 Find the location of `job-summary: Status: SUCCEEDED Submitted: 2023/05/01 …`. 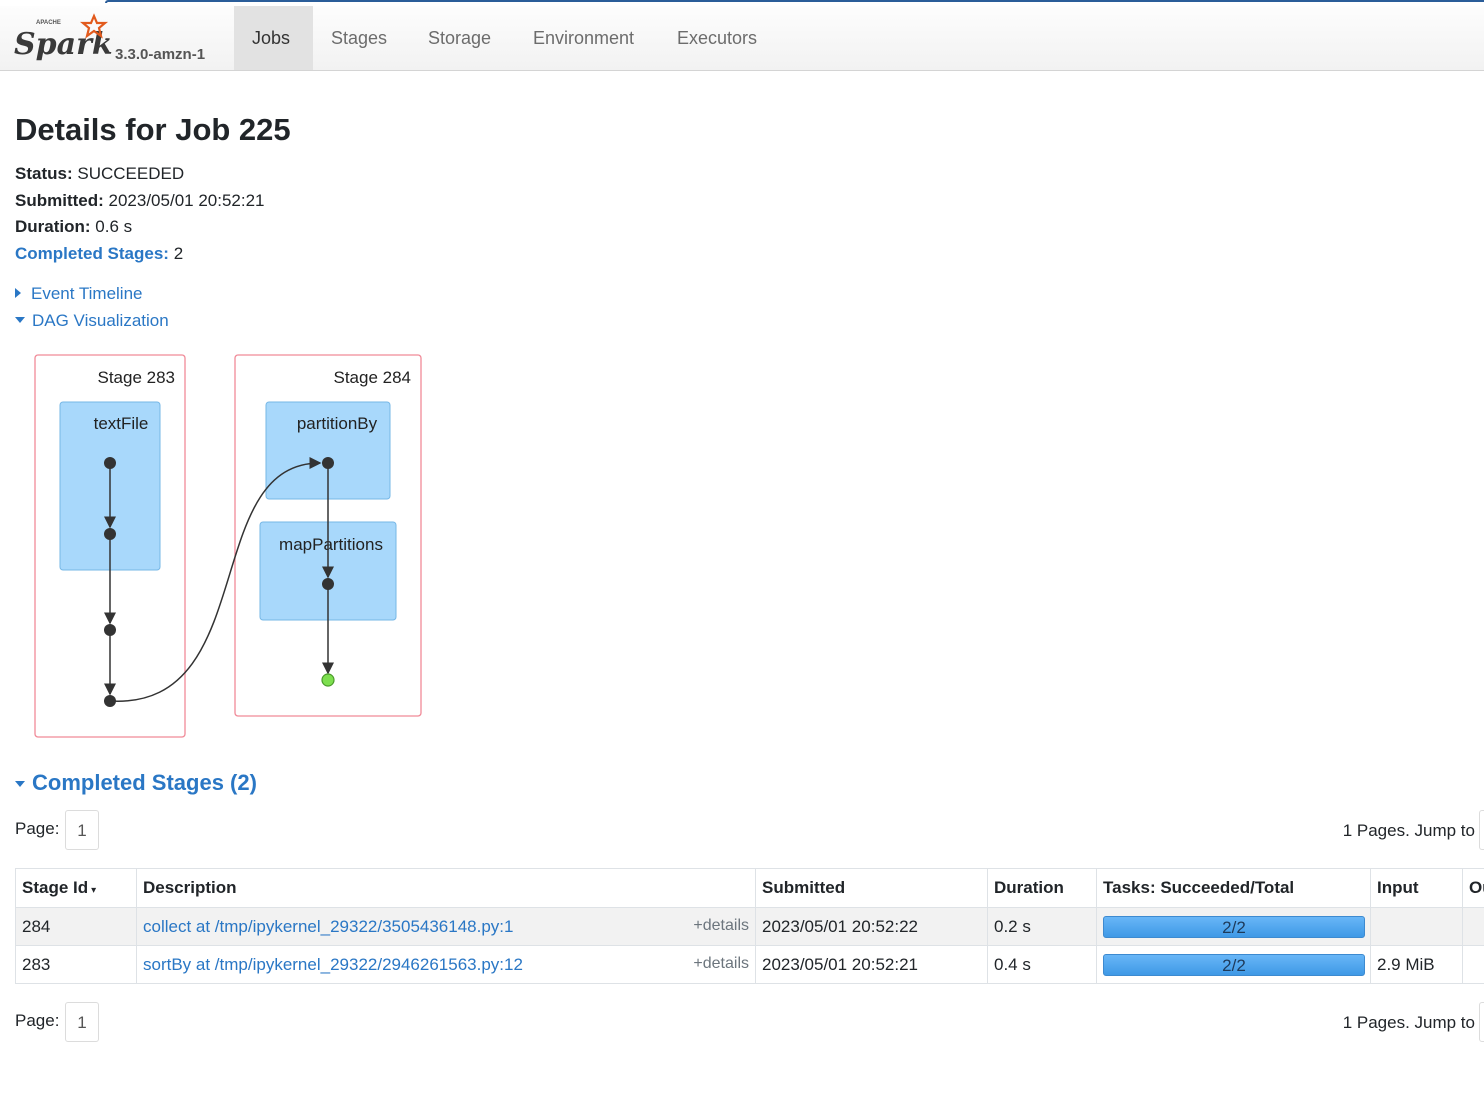

job-summary: Status: SUCCEEDED Submitted: 2023/05/01 … is located at coordinates (140, 214).